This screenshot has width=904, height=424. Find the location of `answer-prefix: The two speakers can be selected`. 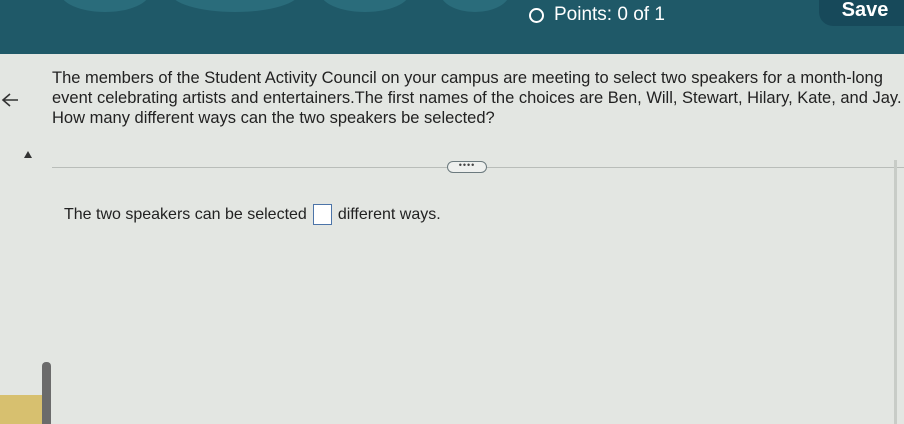

answer-prefix: The two speakers can be selected is located at coordinates (185, 214).